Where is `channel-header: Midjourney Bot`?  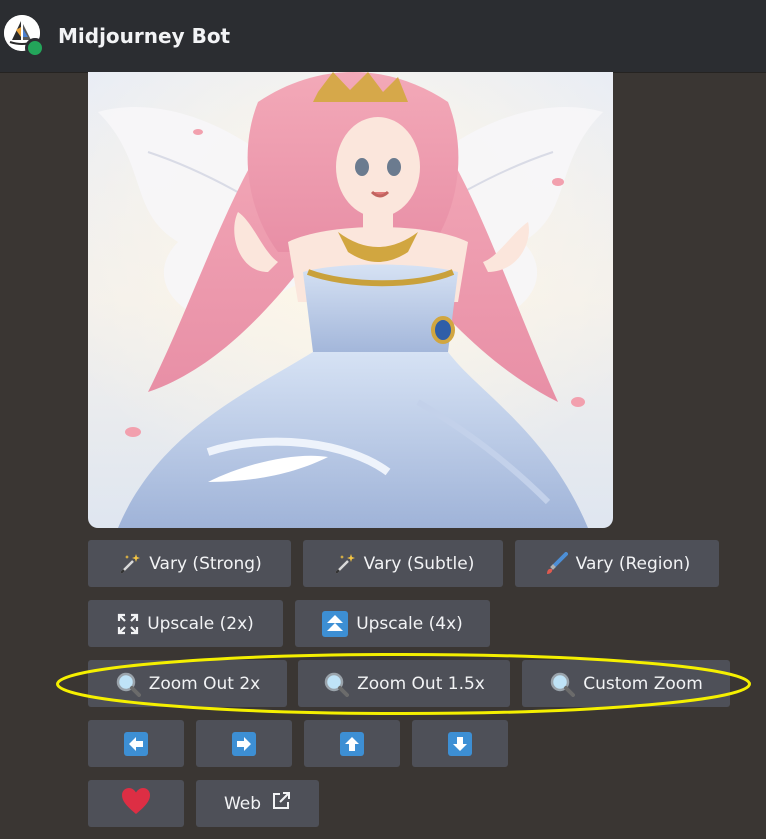 channel-header: Midjourney Bot is located at coordinates (383, 36).